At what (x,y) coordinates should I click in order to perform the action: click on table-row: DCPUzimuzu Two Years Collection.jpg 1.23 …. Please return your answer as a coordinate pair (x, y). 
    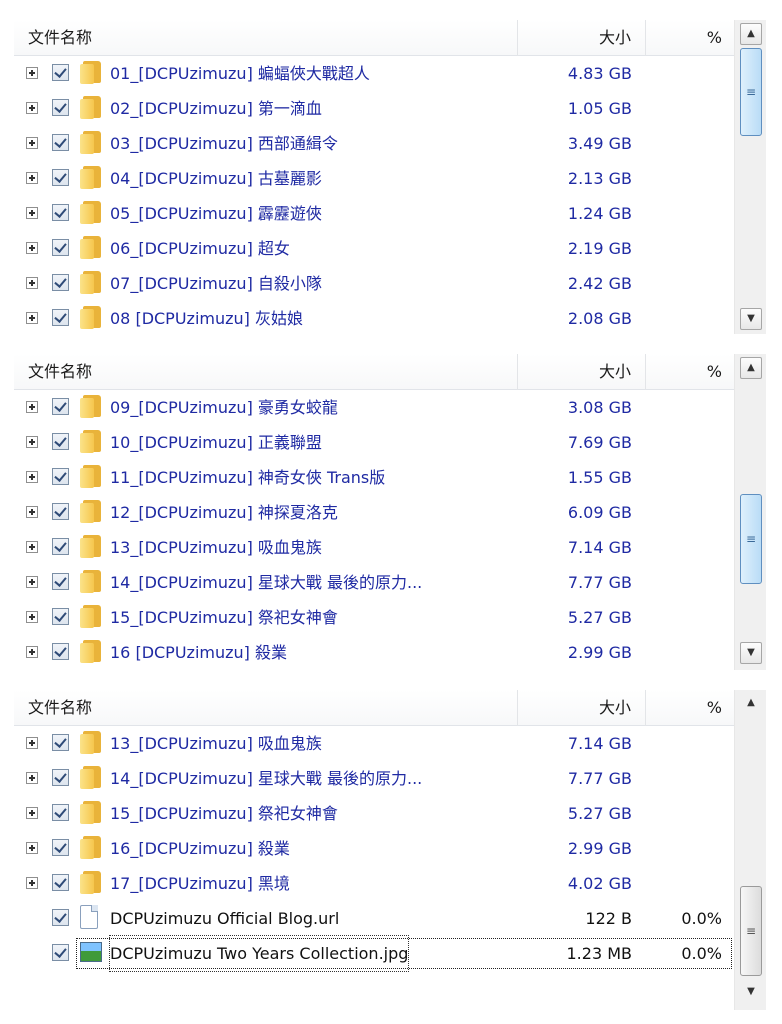
    Looking at the image, I should click on (374, 953).